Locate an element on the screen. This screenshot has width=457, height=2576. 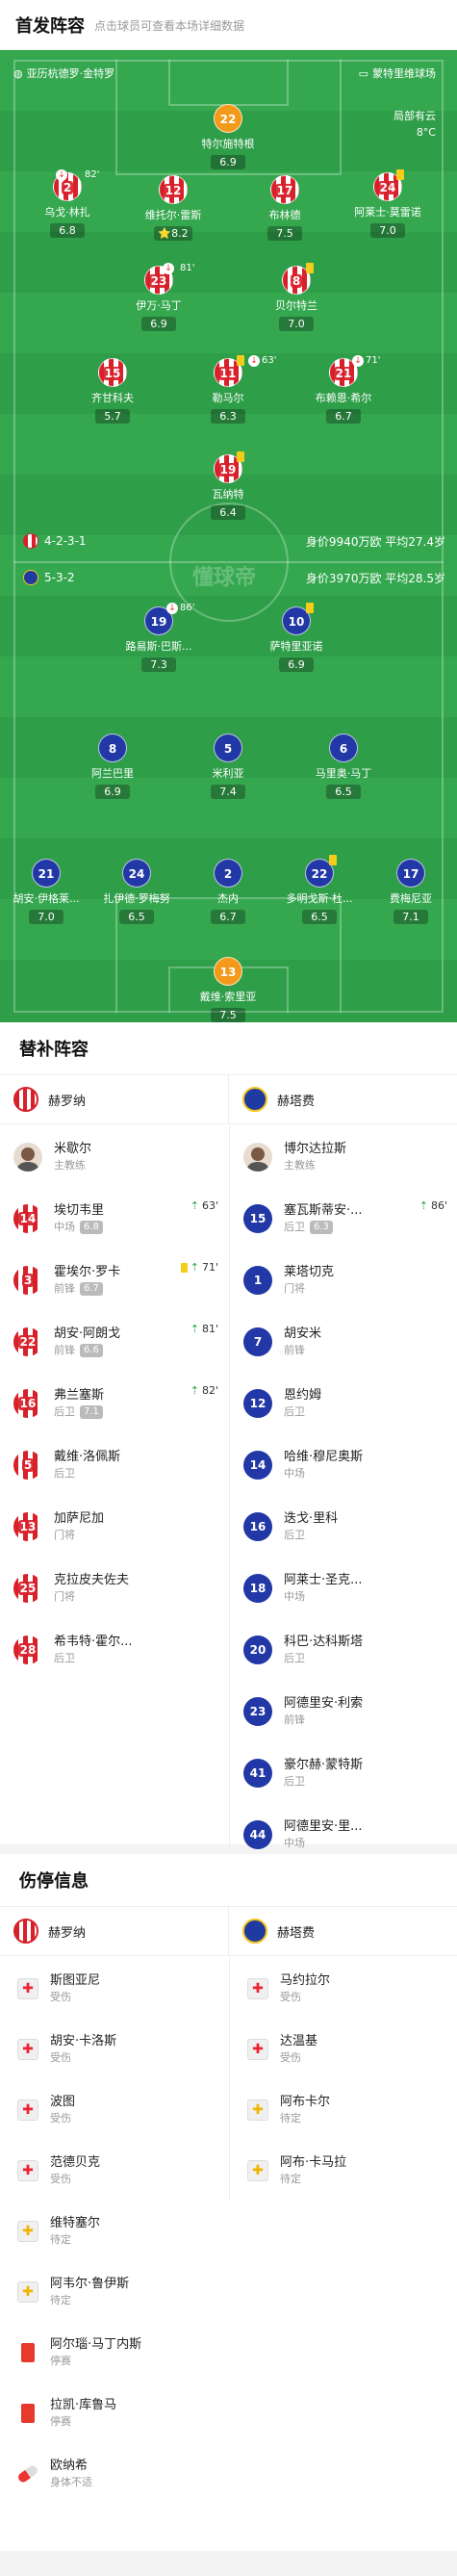
sub-player-row: 25 克拉皮夫佐夫 门将 is located at coordinates (114, 1589).